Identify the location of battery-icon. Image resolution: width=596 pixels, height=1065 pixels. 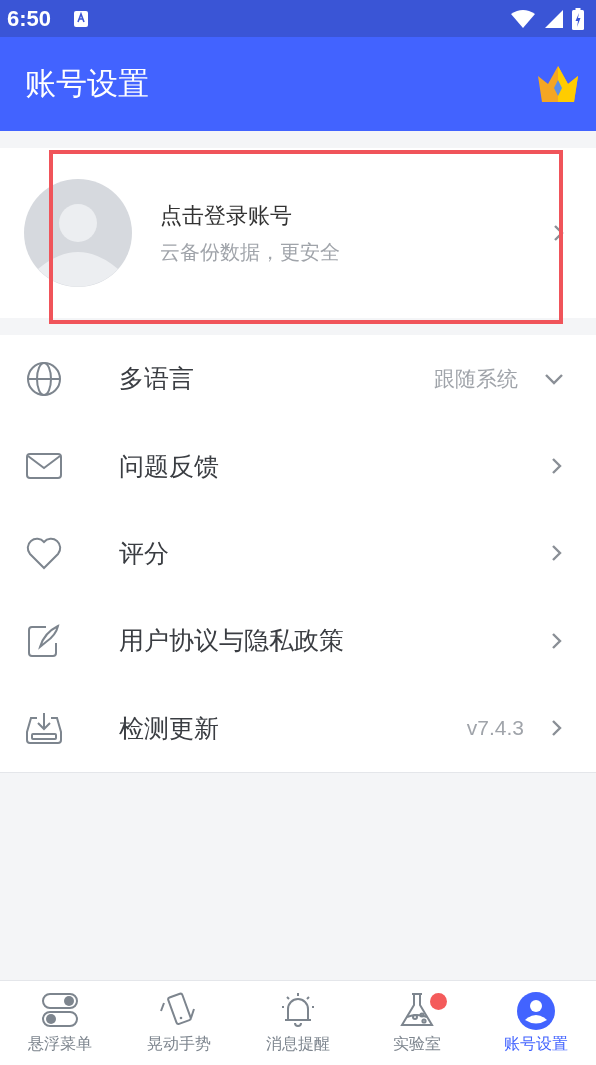
(578, 18).